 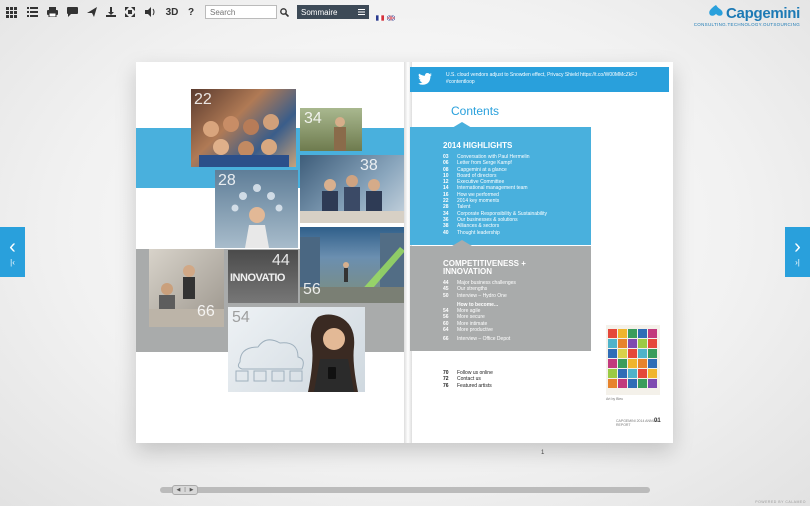 I want to click on toc-label: Conversation with Paul Hermelin, so click(x=493, y=157).